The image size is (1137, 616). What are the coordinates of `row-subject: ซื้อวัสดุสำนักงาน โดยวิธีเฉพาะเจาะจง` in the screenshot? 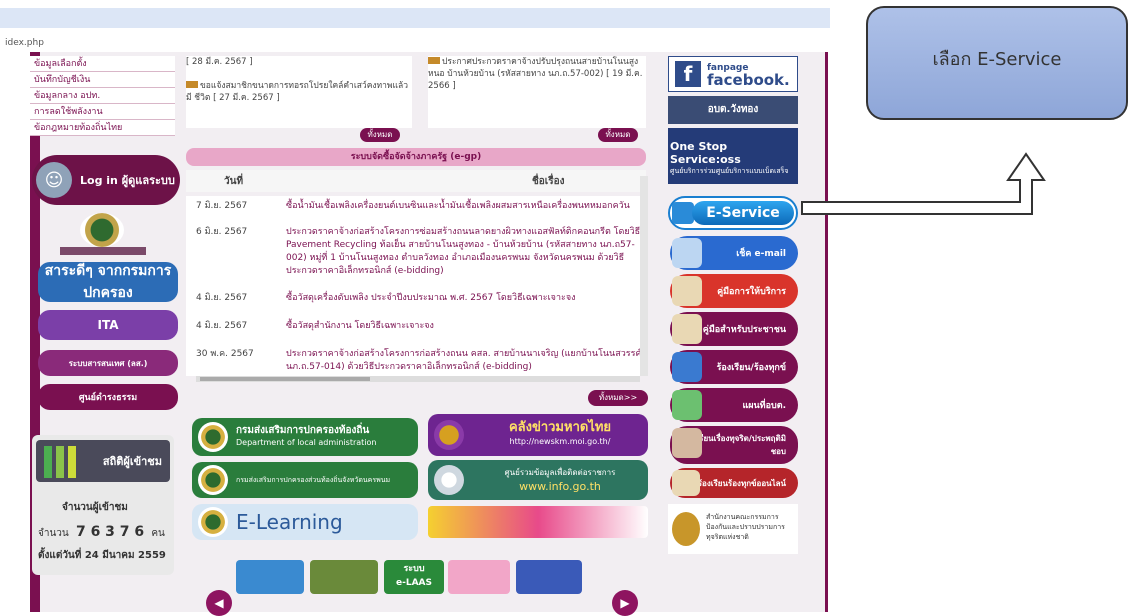 It's located at (466, 326).